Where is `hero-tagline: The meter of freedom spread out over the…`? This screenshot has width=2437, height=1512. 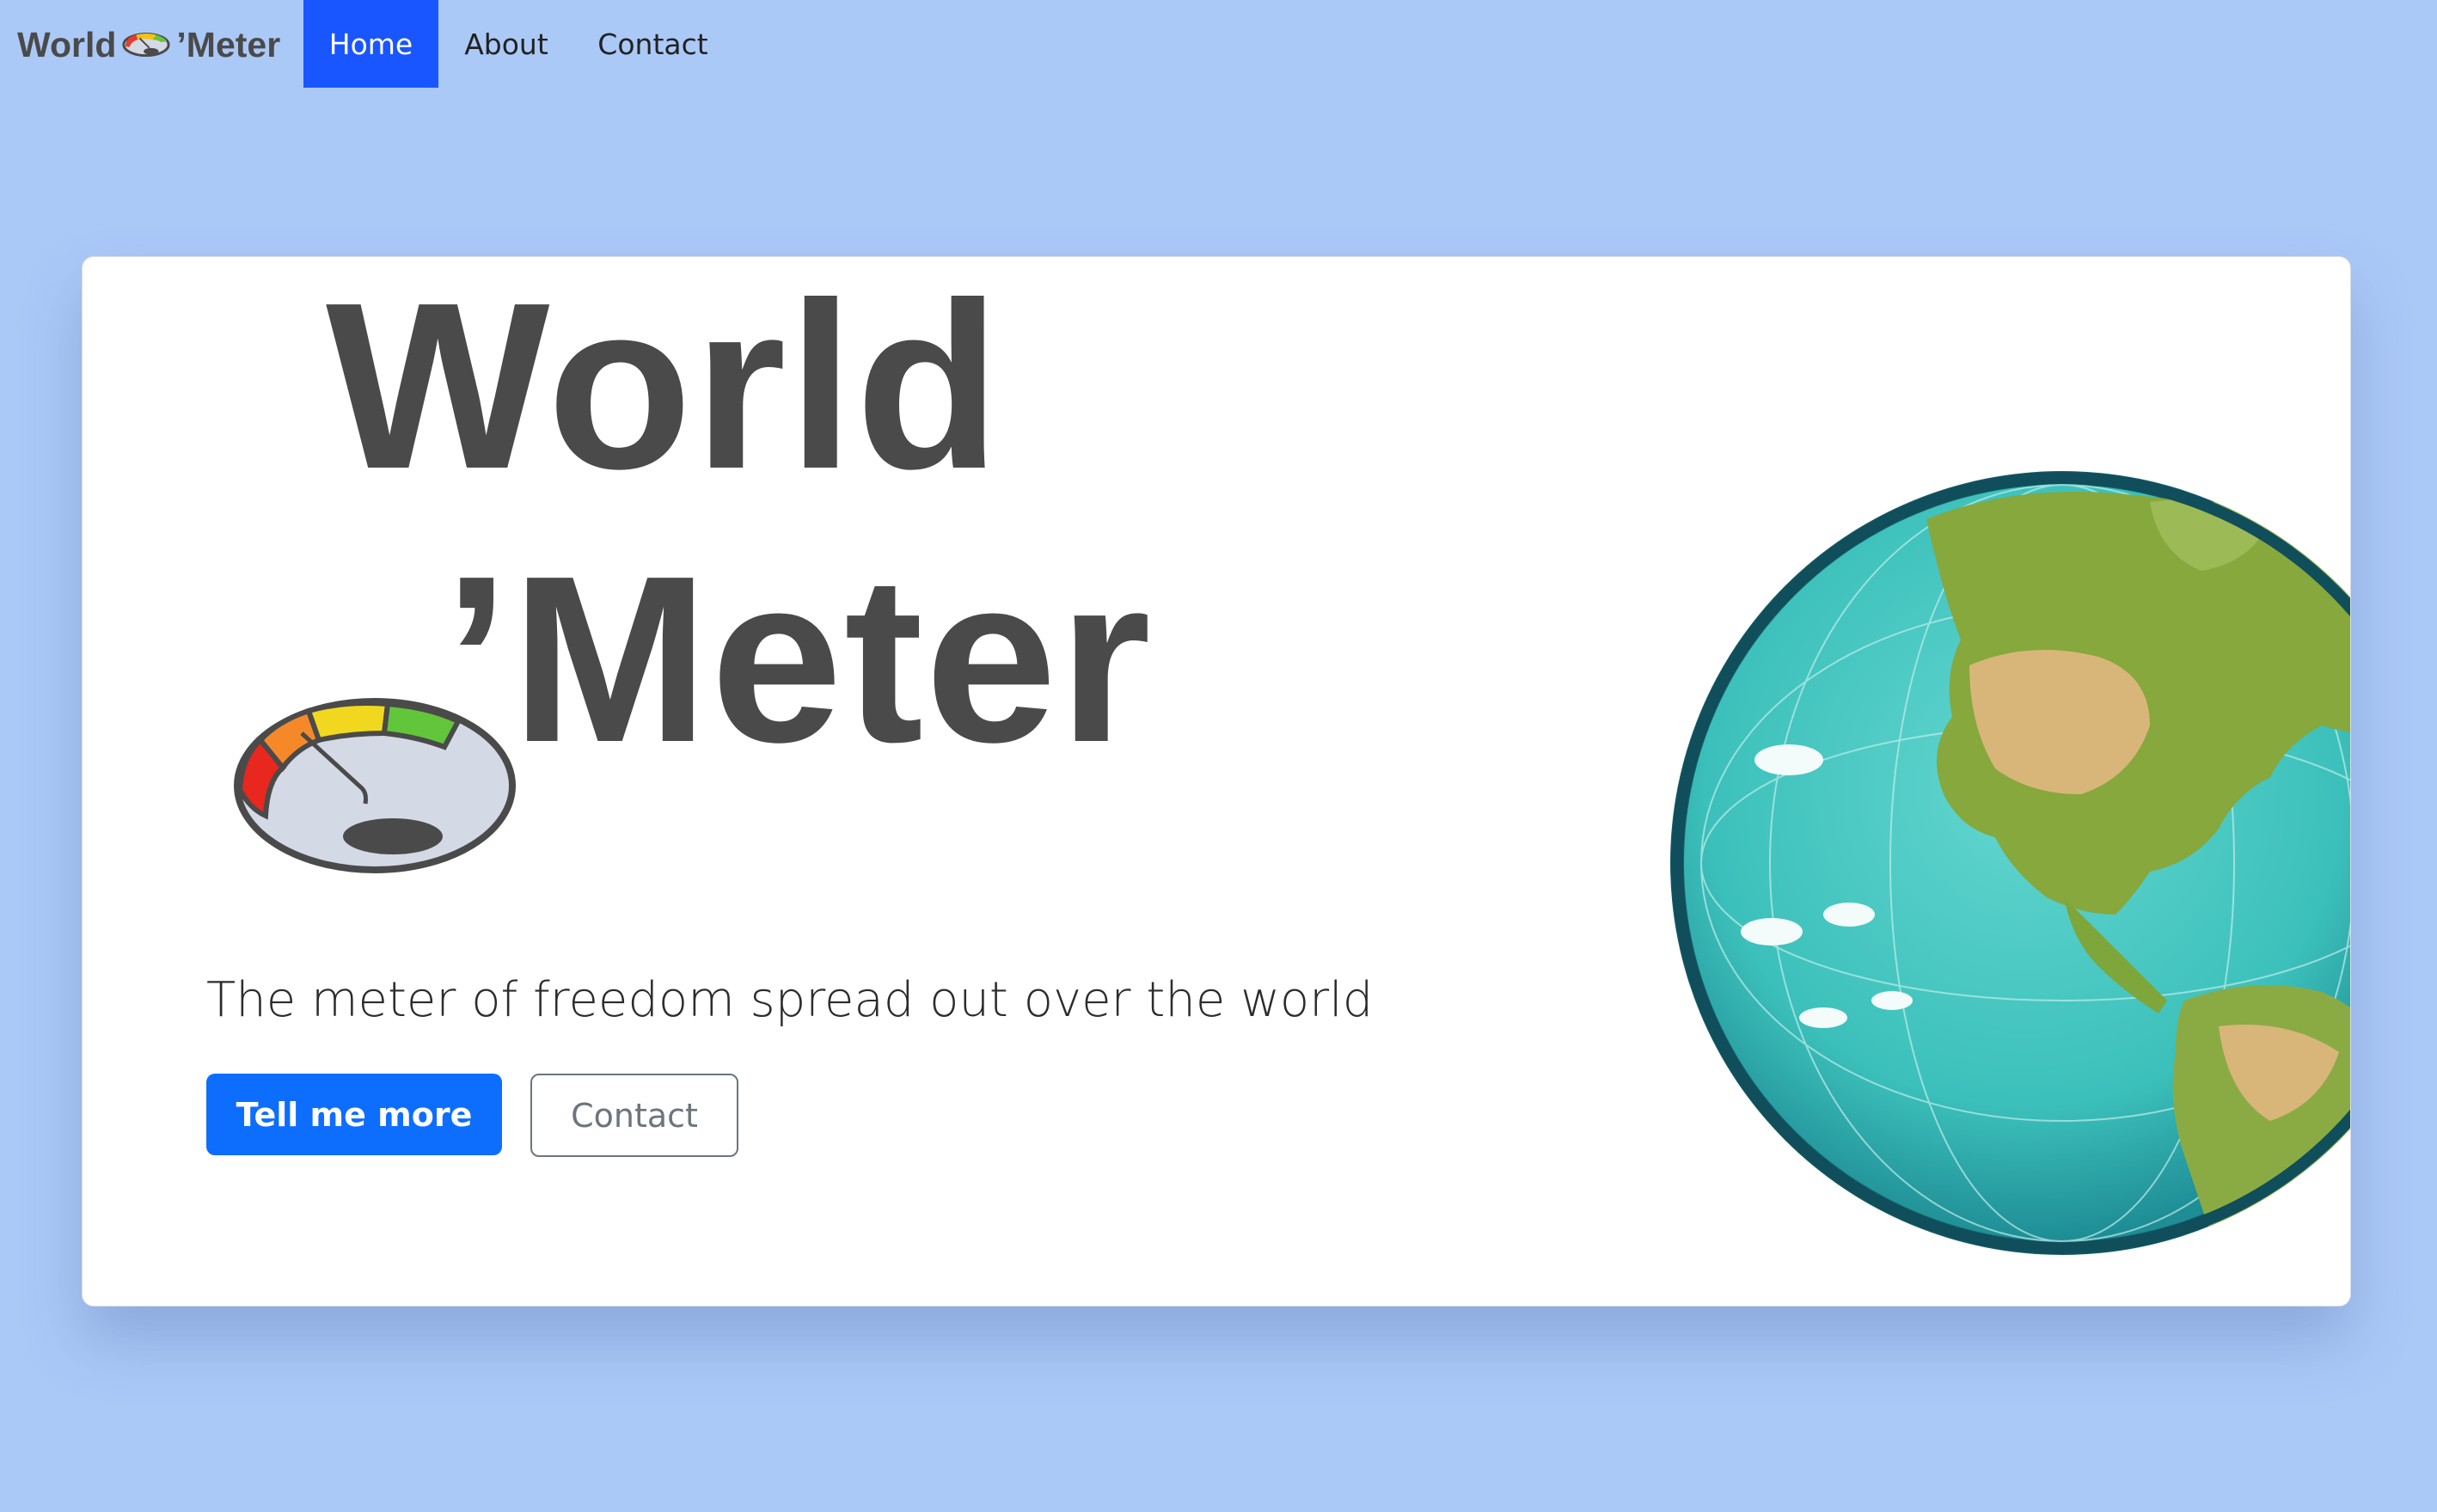
hero-tagline: The meter of freedom spread out over the… is located at coordinates (790, 1000).